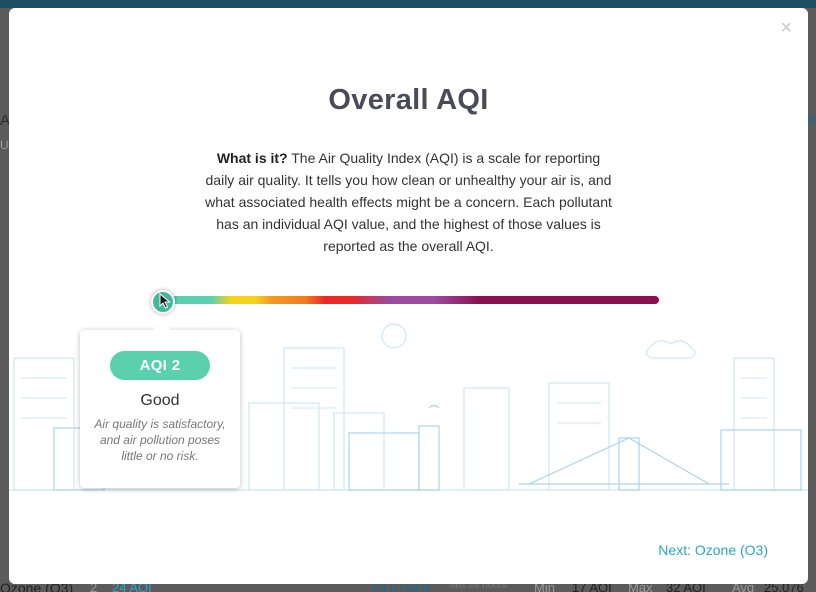  I want to click on aqi-badge: AQI 2, so click(160, 365).